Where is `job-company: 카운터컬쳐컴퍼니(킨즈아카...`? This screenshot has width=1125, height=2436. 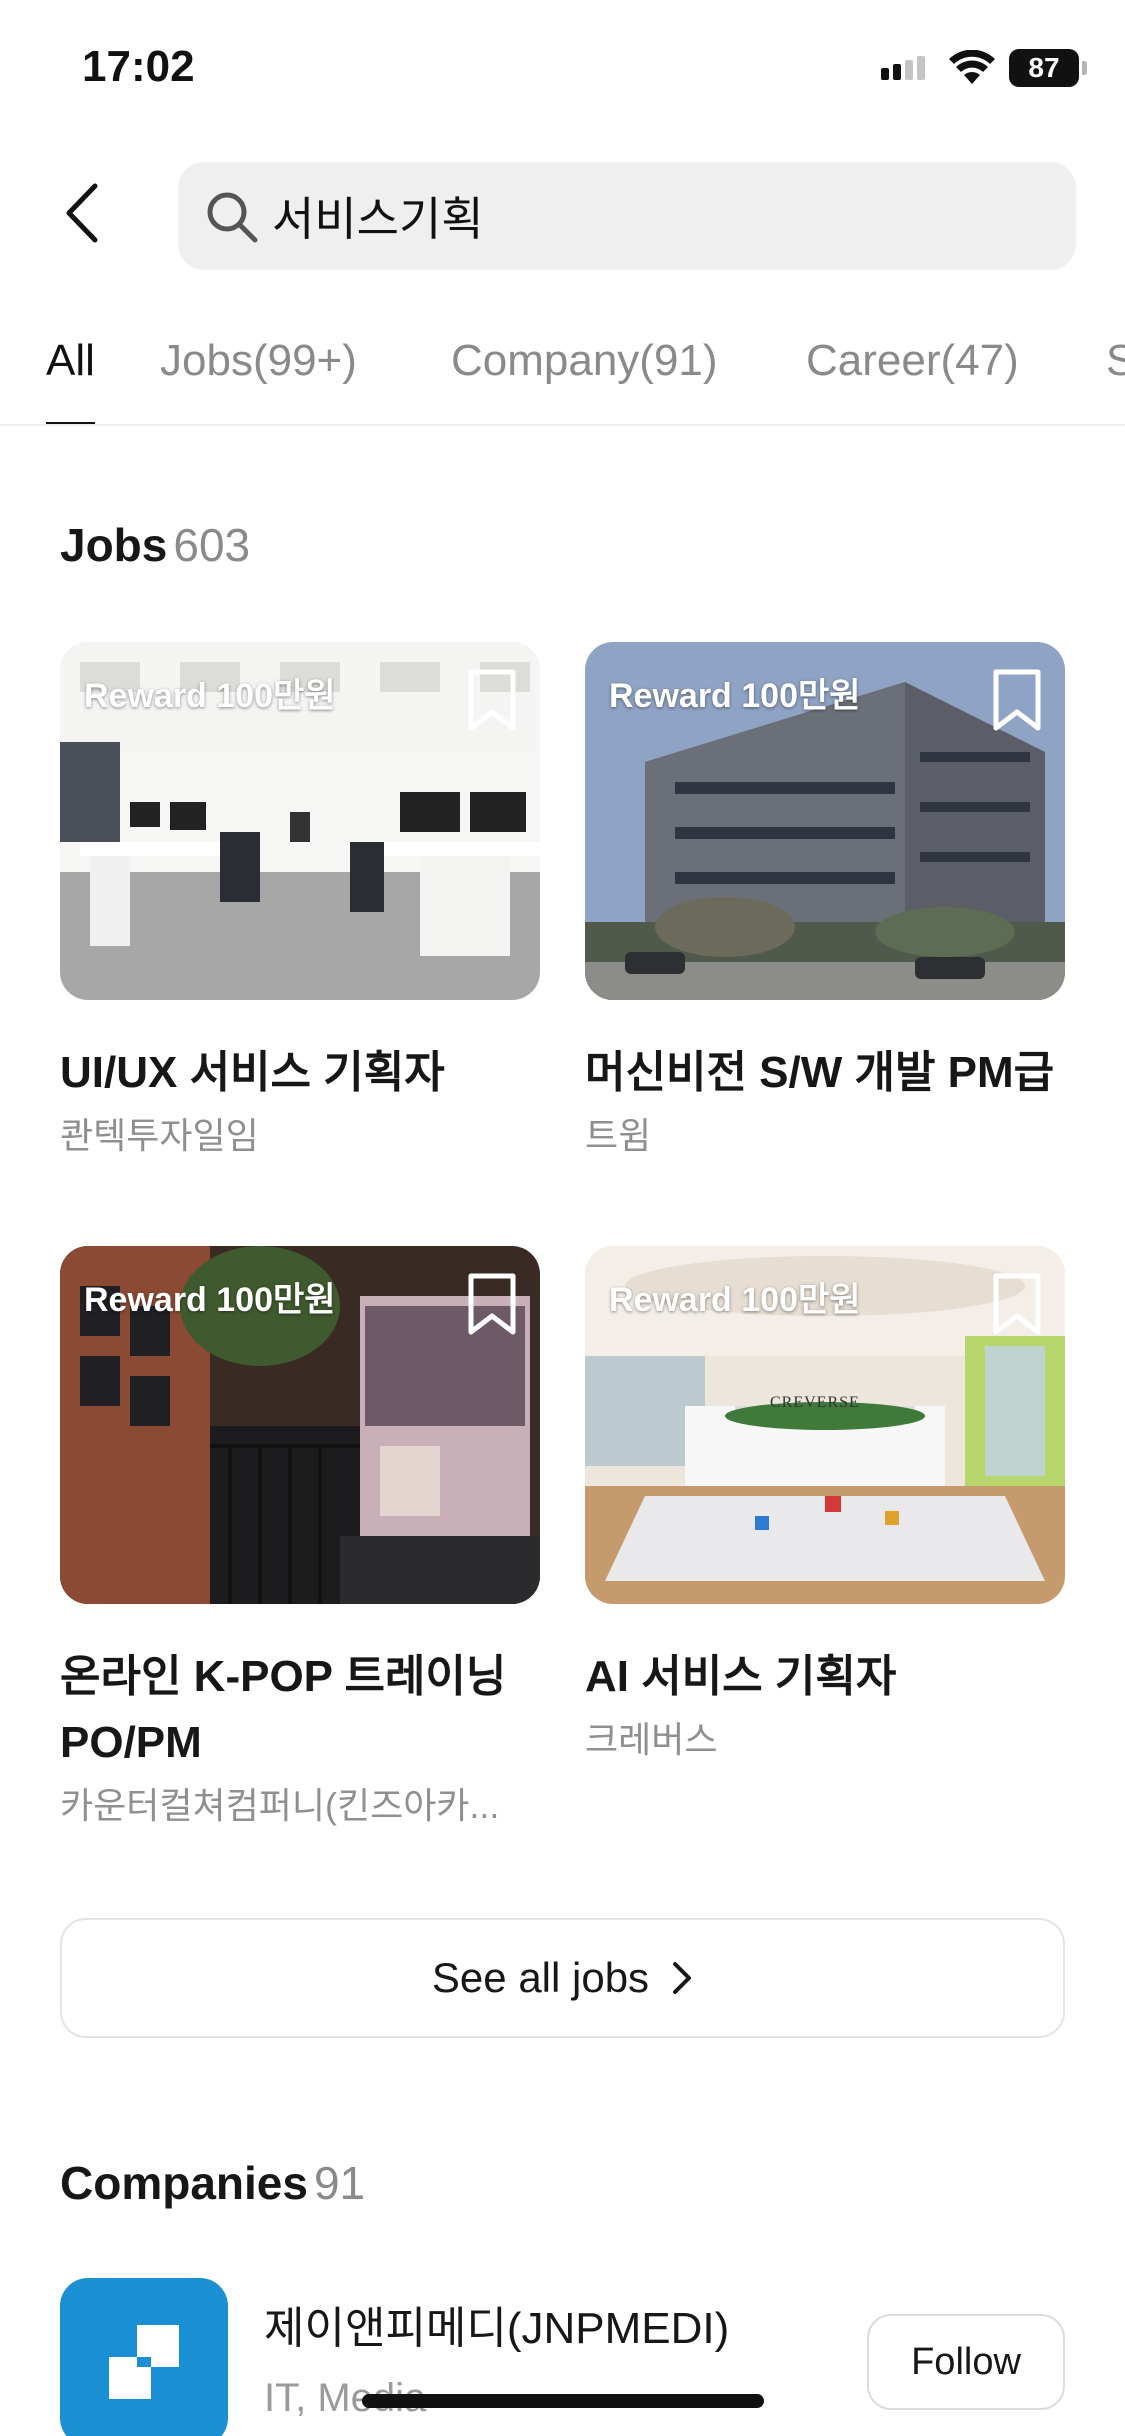
job-company: 카운터컬쳐컴퍼니(킨즈아카... is located at coordinates (280, 1805).